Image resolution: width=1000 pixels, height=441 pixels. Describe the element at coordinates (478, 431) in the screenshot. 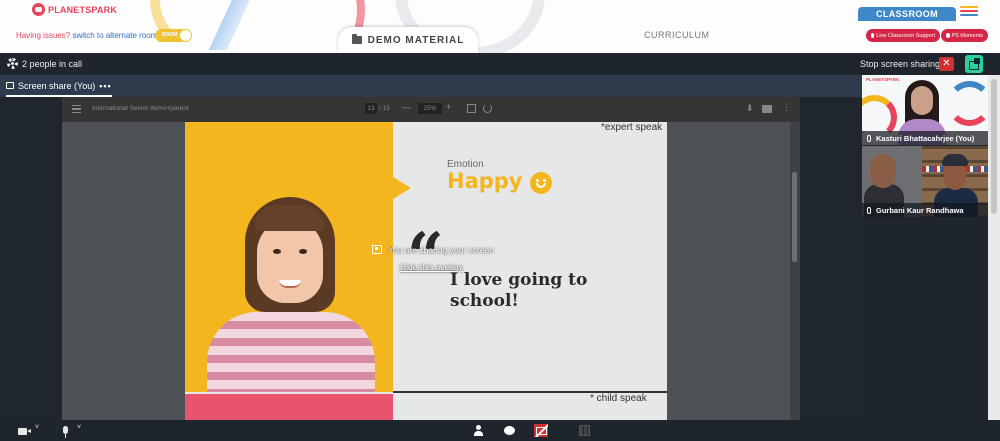

I see `participants-icon` at that location.